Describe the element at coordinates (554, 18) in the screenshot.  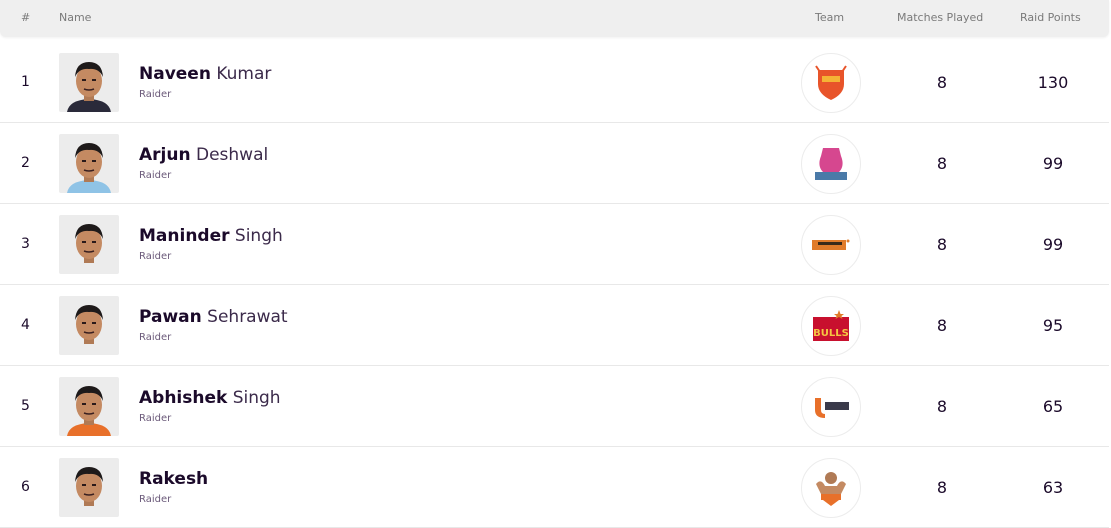
I see `table-header: # Name Team Matches Played Raid Points` at that location.